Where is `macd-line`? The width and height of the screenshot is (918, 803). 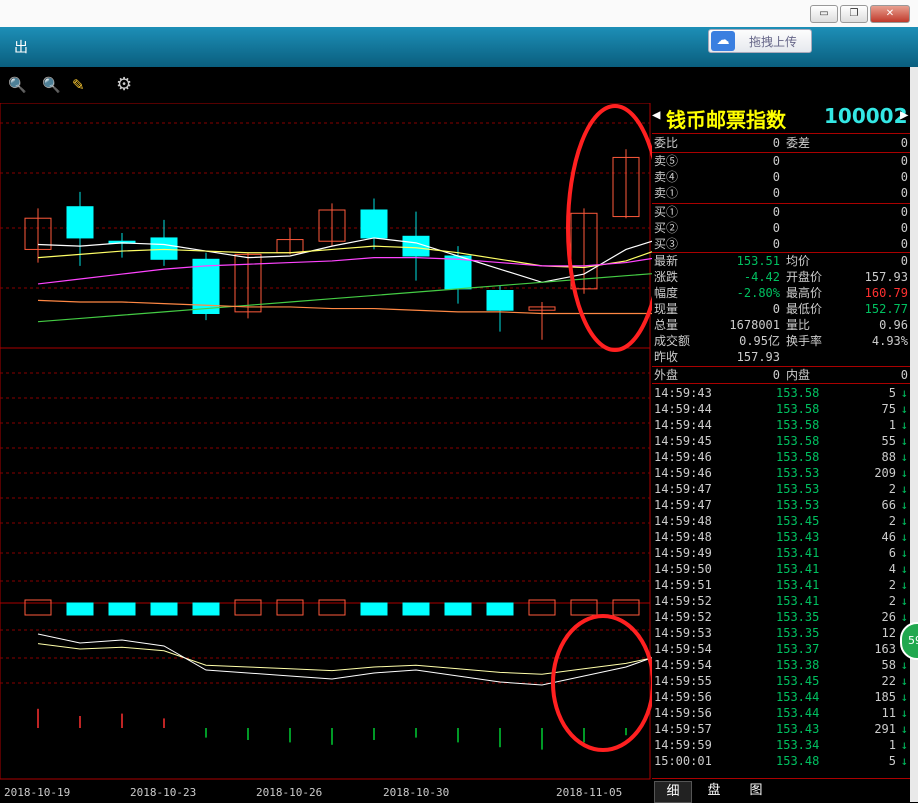 macd-line is located at coordinates (344, 659).